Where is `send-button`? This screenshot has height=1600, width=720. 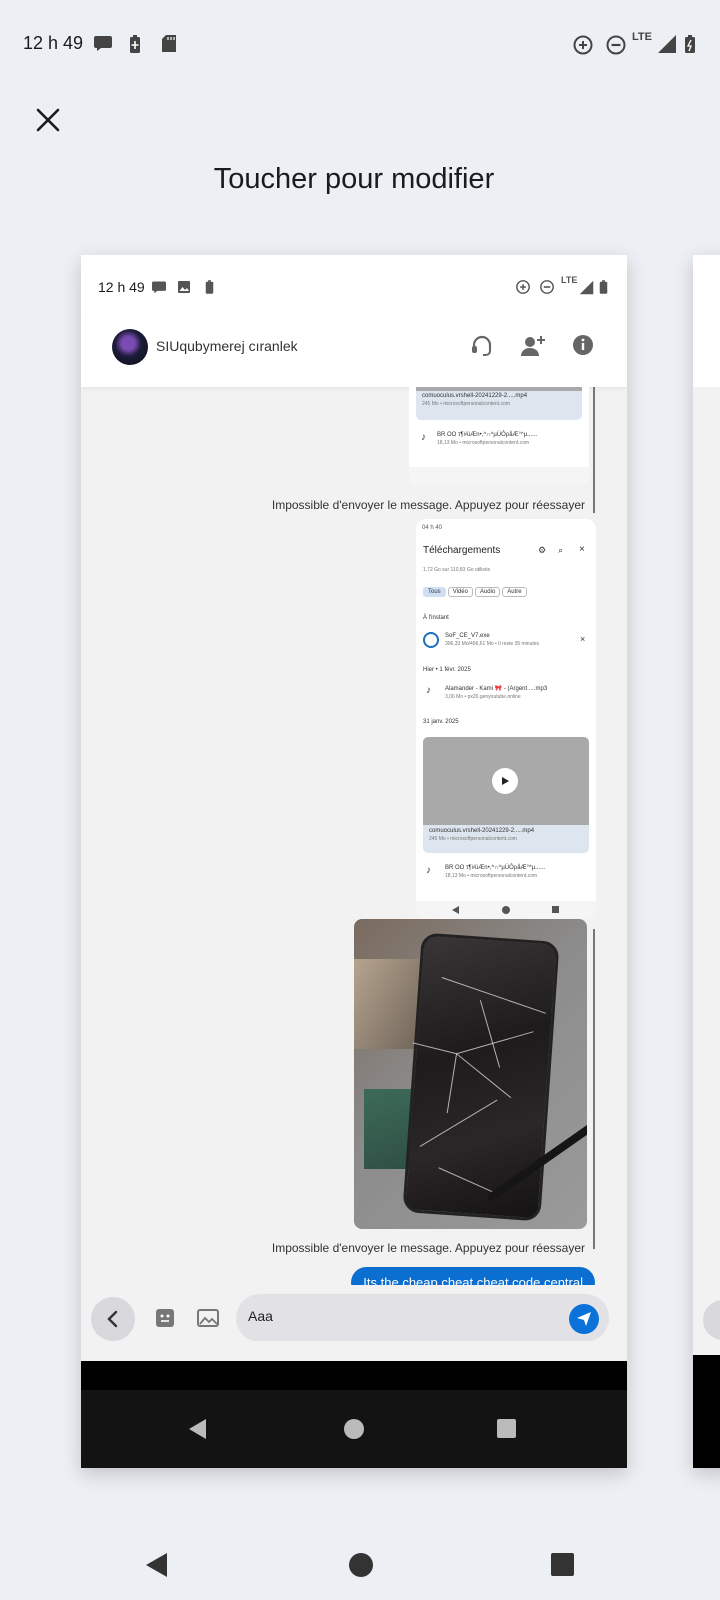
send-button is located at coordinates (584, 1319).